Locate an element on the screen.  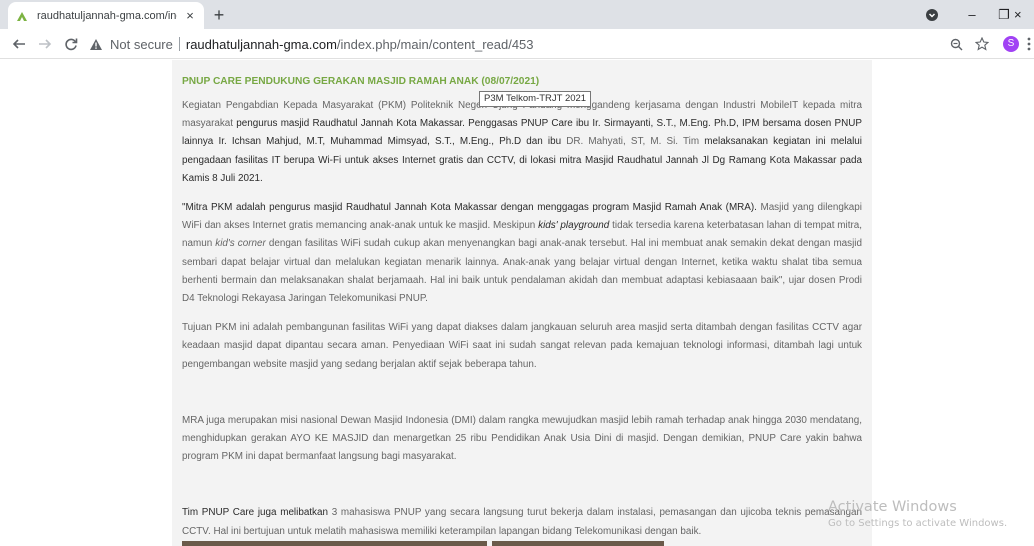
kebab-menu-icon is located at coordinates (1029, 44).